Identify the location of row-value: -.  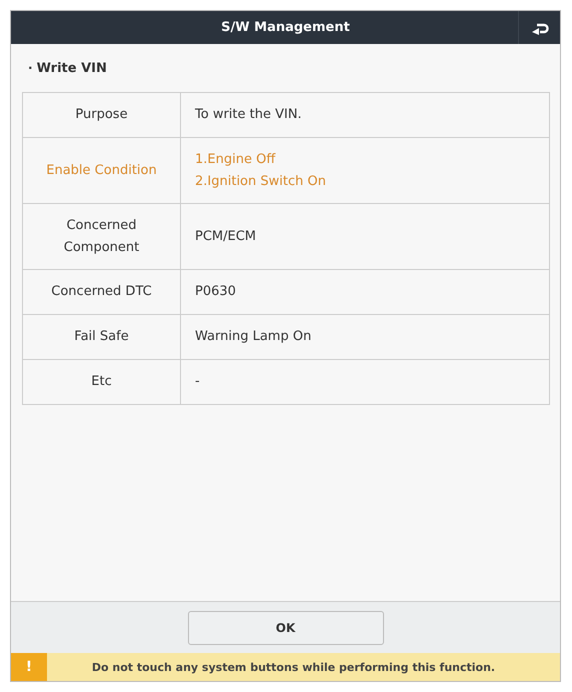
(365, 382).